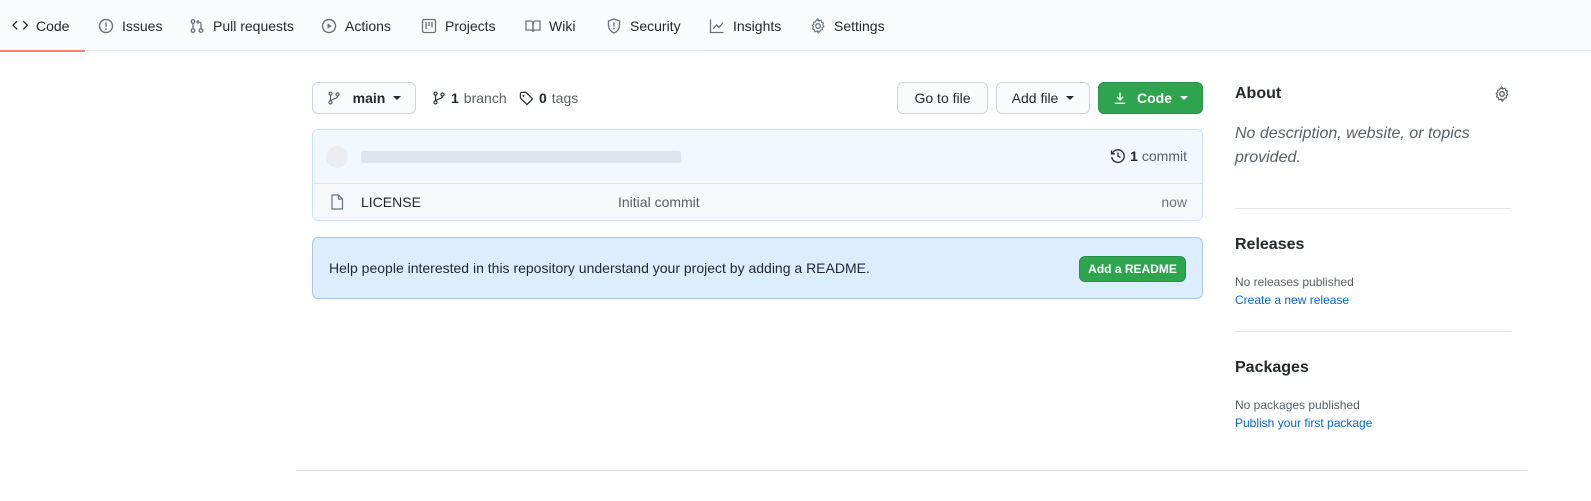 Image resolution: width=1591 pixels, height=501 pixels. Describe the element at coordinates (1297, 405) in the screenshot. I see `packages-status: No packages published` at that location.